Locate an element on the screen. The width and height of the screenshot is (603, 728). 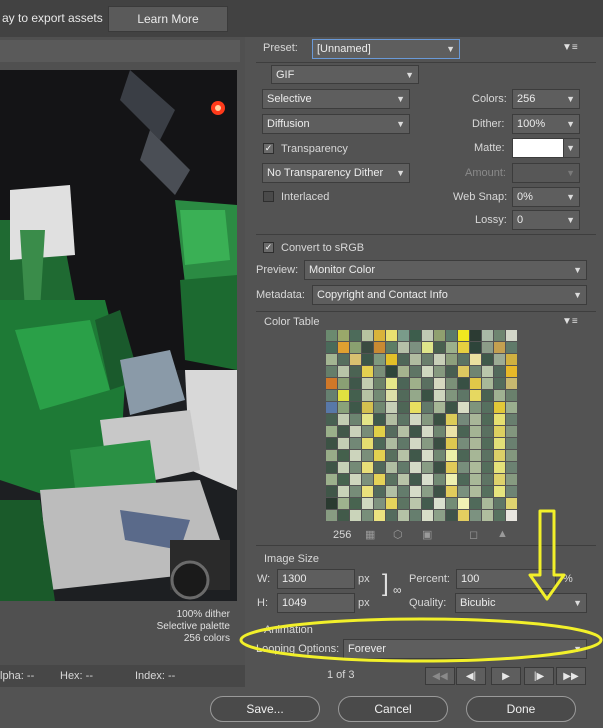
done-button: Done is located at coordinates (521, 709).